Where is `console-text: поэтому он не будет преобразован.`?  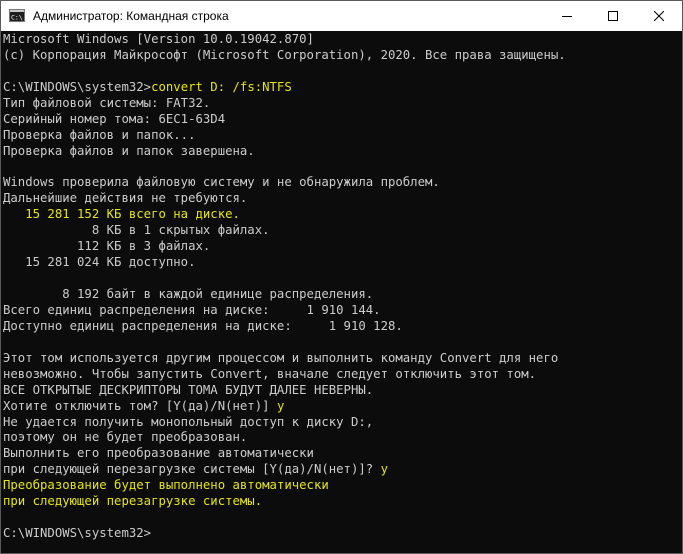 console-text: поэтому он не будет преобразован. is located at coordinates (125, 437).